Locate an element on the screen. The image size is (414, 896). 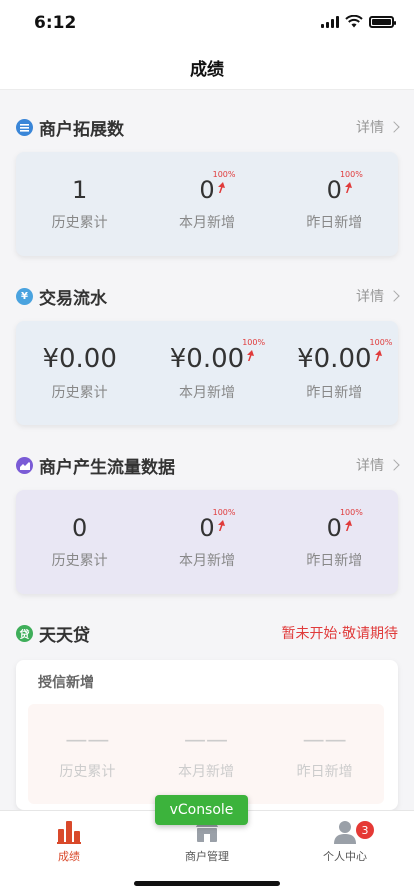
merchant-detail-link: 详情 is located at coordinates (378, 127).